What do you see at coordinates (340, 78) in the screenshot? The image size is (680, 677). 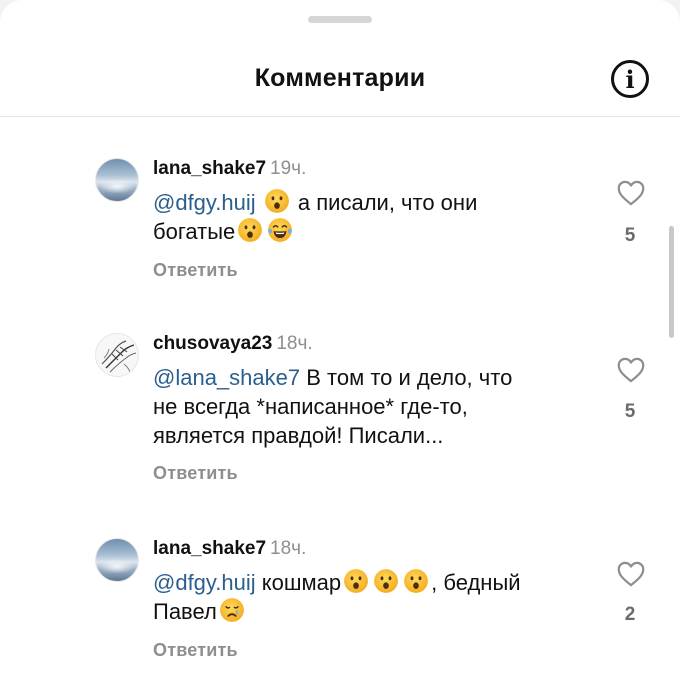 I see `page-title: Комментарии` at bounding box center [340, 78].